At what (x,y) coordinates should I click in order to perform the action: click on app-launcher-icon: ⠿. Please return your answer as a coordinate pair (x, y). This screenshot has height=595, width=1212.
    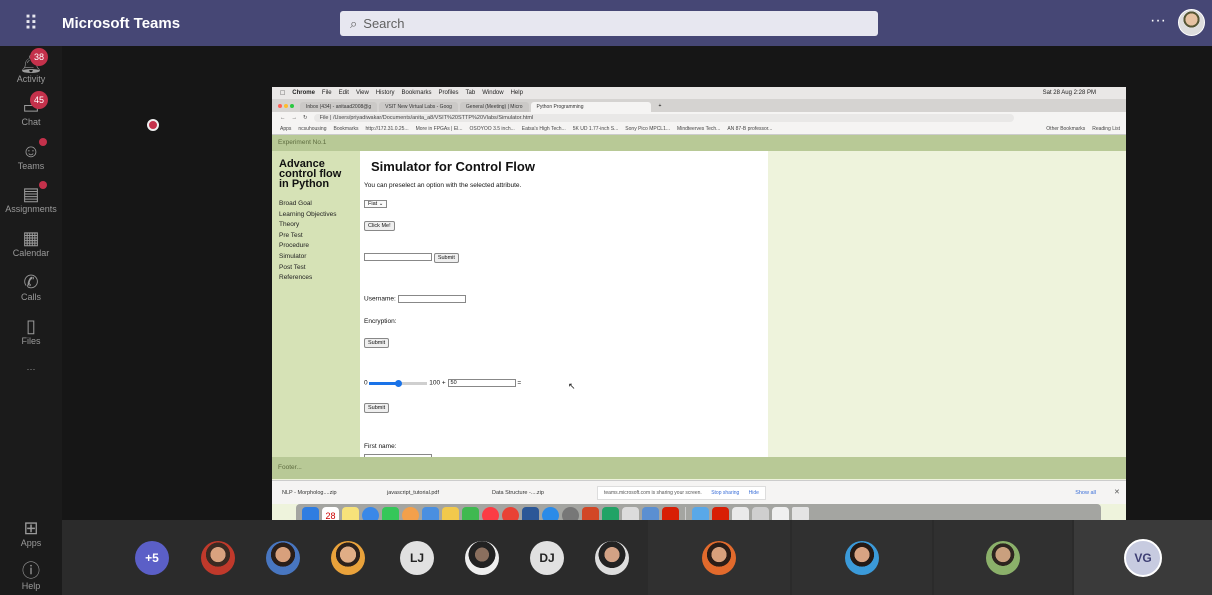
    Looking at the image, I should click on (31, 23).